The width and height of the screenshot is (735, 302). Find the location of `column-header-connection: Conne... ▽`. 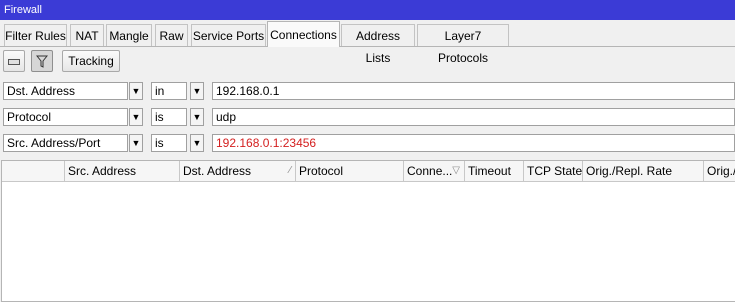

column-header-connection: Conne... ▽ is located at coordinates (434, 171).